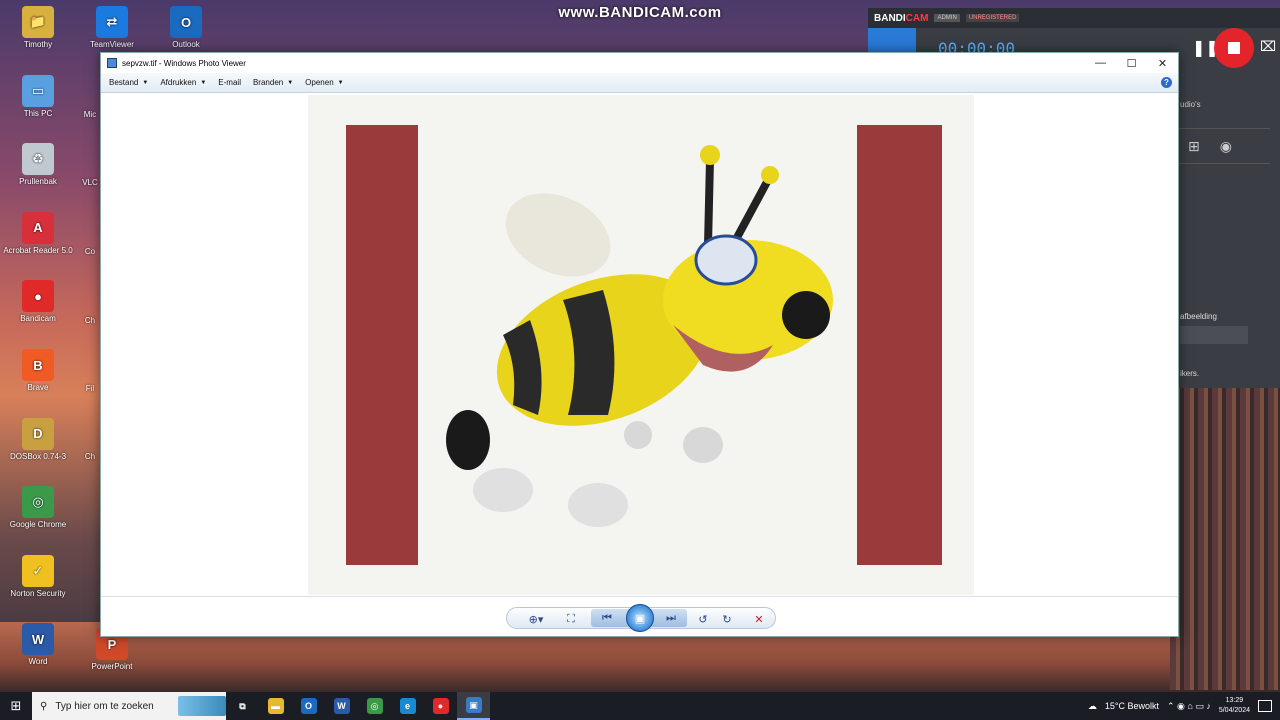  Describe the element at coordinates (1132, 706) in the screenshot. I see `weather-text: 15°C Bewolkt` at that location.